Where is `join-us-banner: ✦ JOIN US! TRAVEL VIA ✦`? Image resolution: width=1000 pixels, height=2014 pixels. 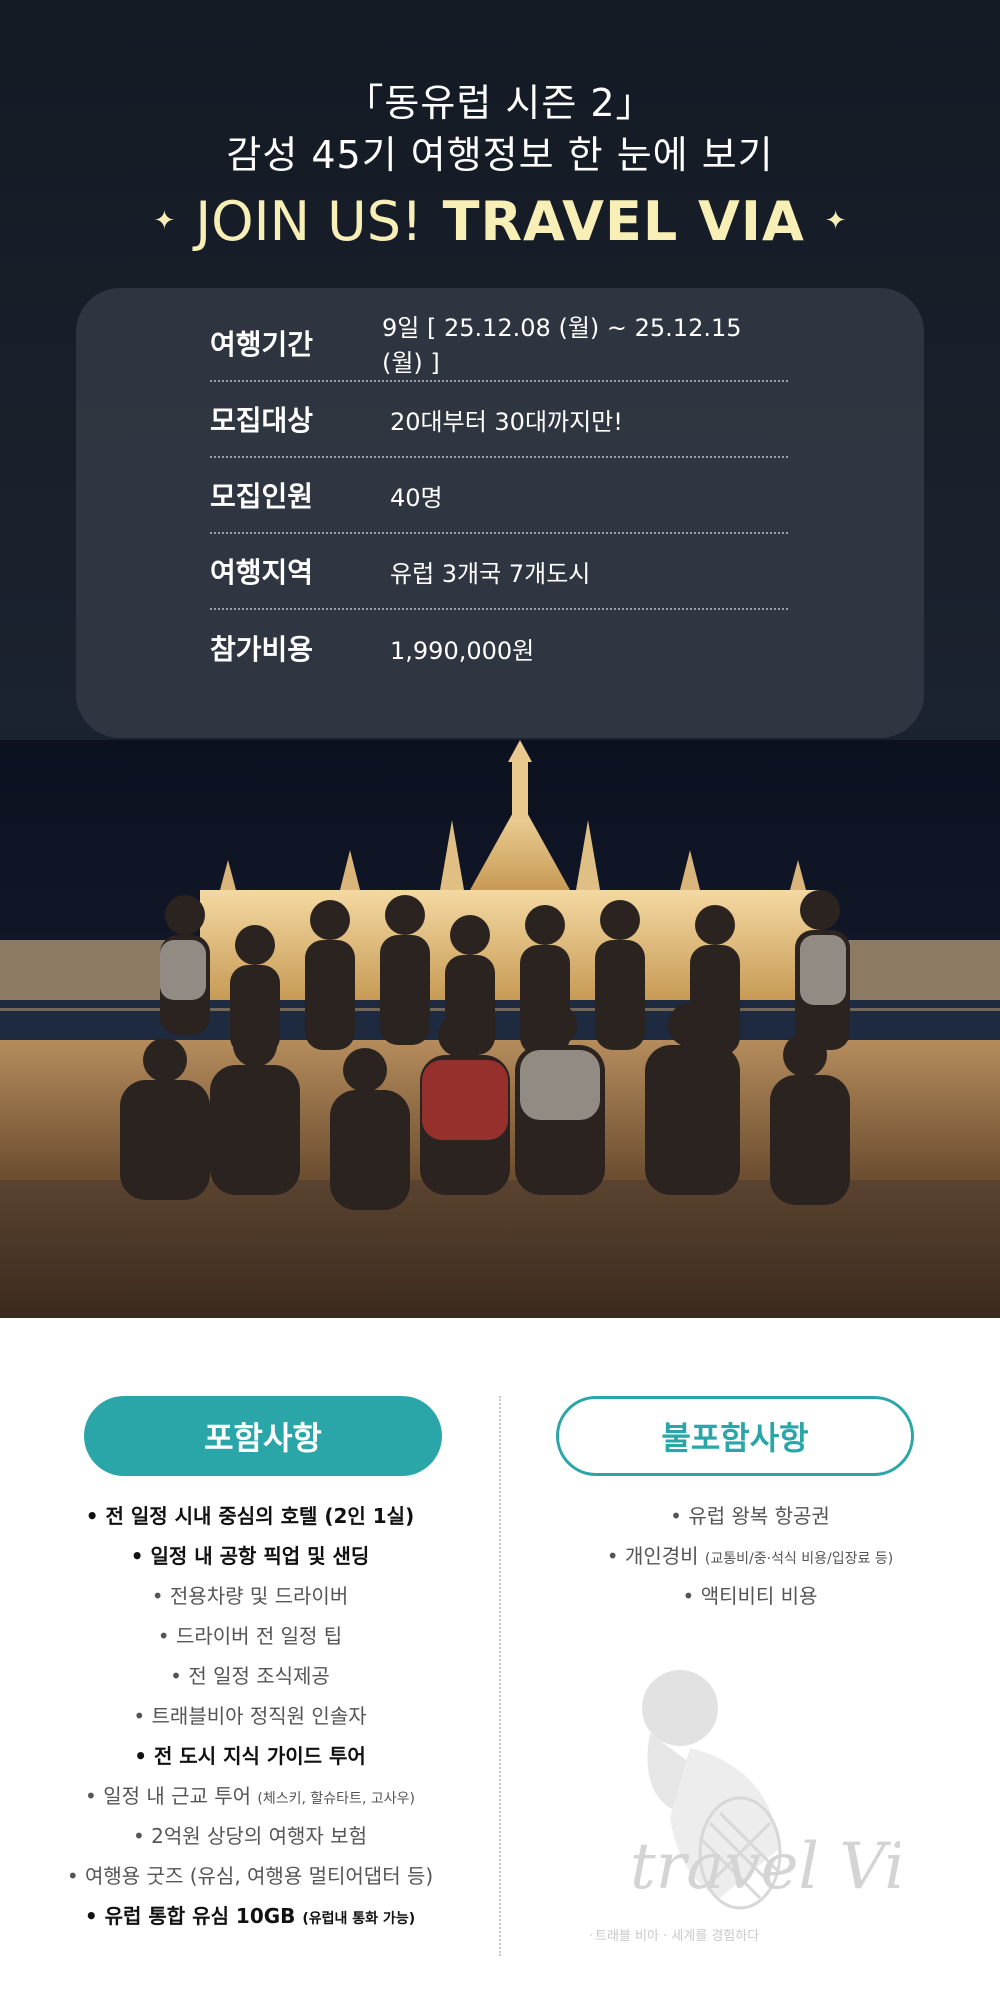 join-us-banner: ✦ JOIN US! TRAVEL VIA ✦ is located at coordinates (500, 221).